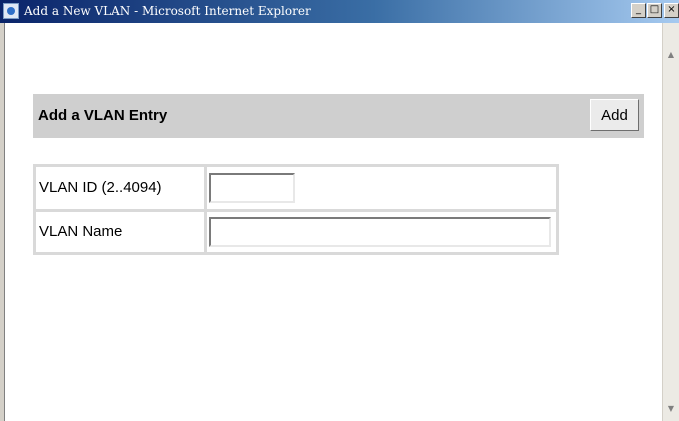 Image resolution: width=679 pixels, height=421 pixels. Describe the element at coordinates (2, 222) in the screenshot. I see `window-frame-left` at that location.